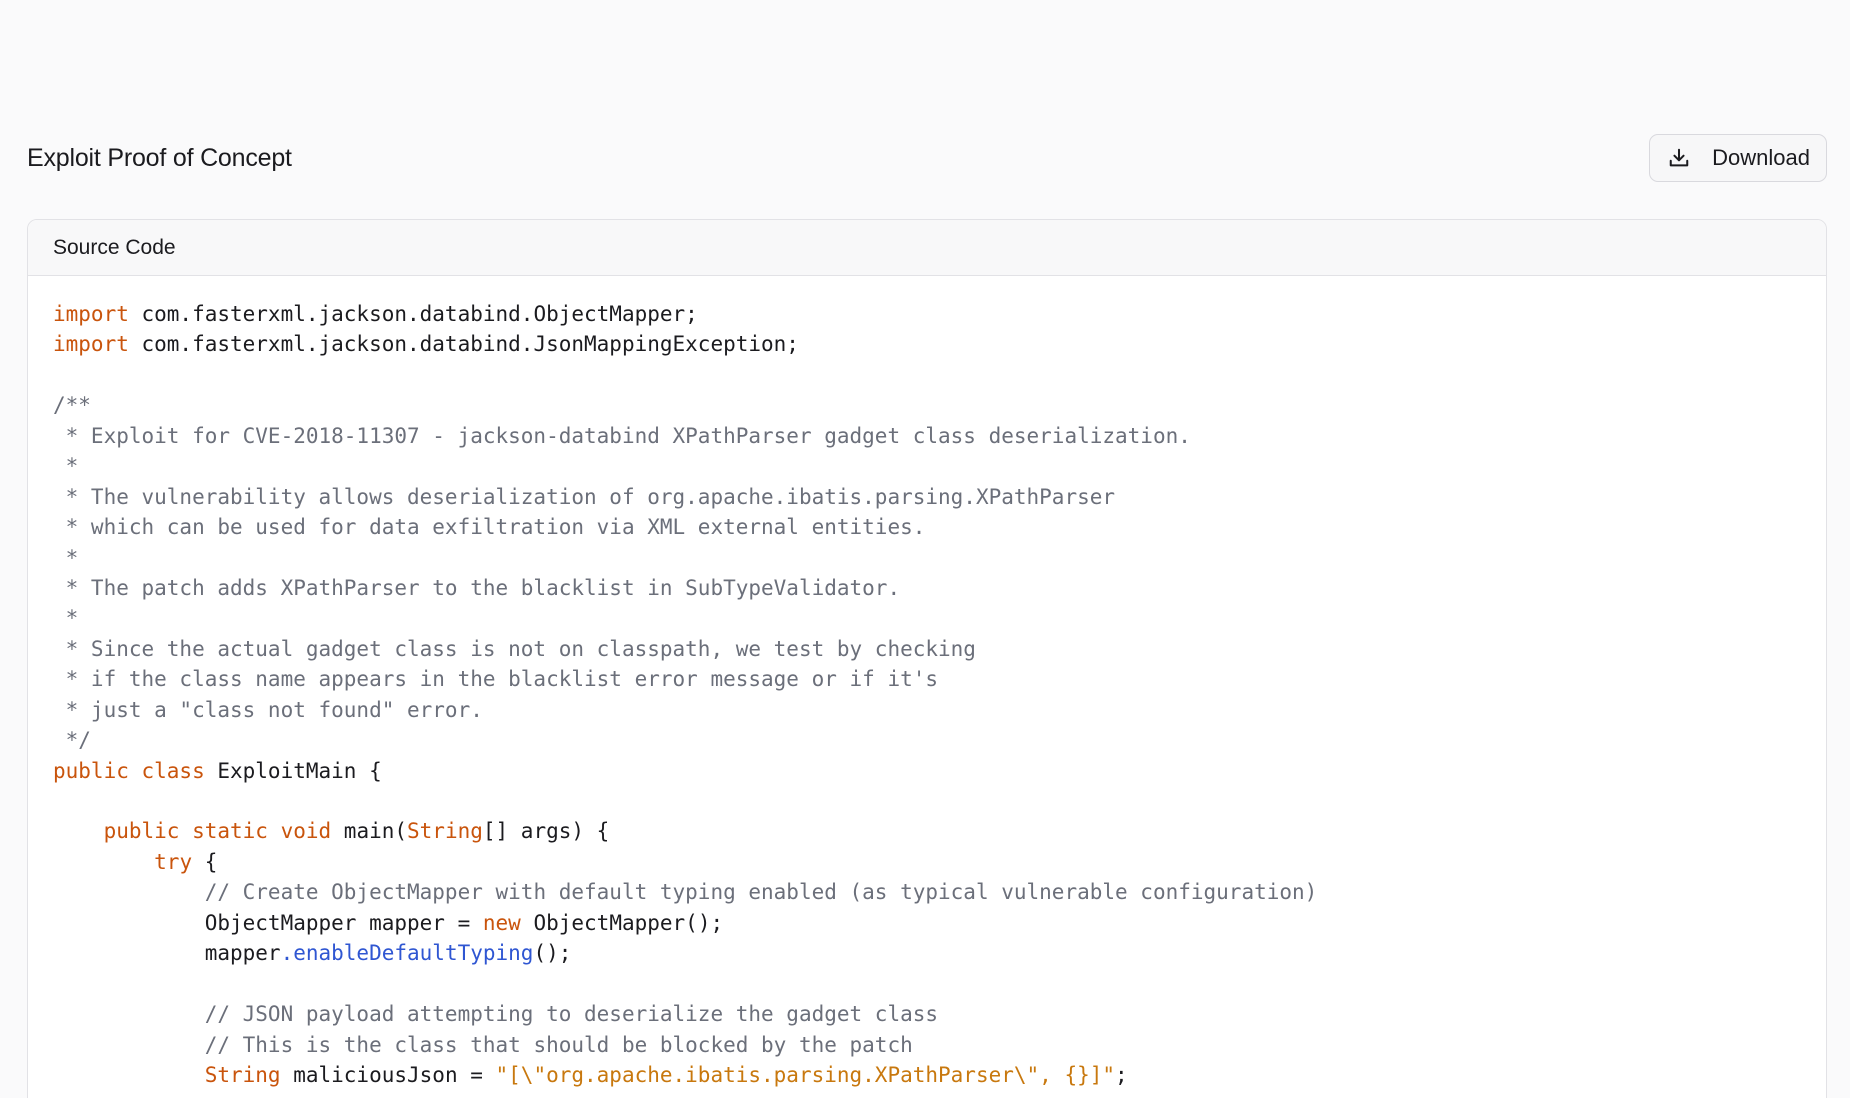 The height and width of the screenshot is (1098, 1850). What do you see at coordinates (173, 861) in the screenshot?
I see `code-keyword: try` at bounding box center [173, 861].